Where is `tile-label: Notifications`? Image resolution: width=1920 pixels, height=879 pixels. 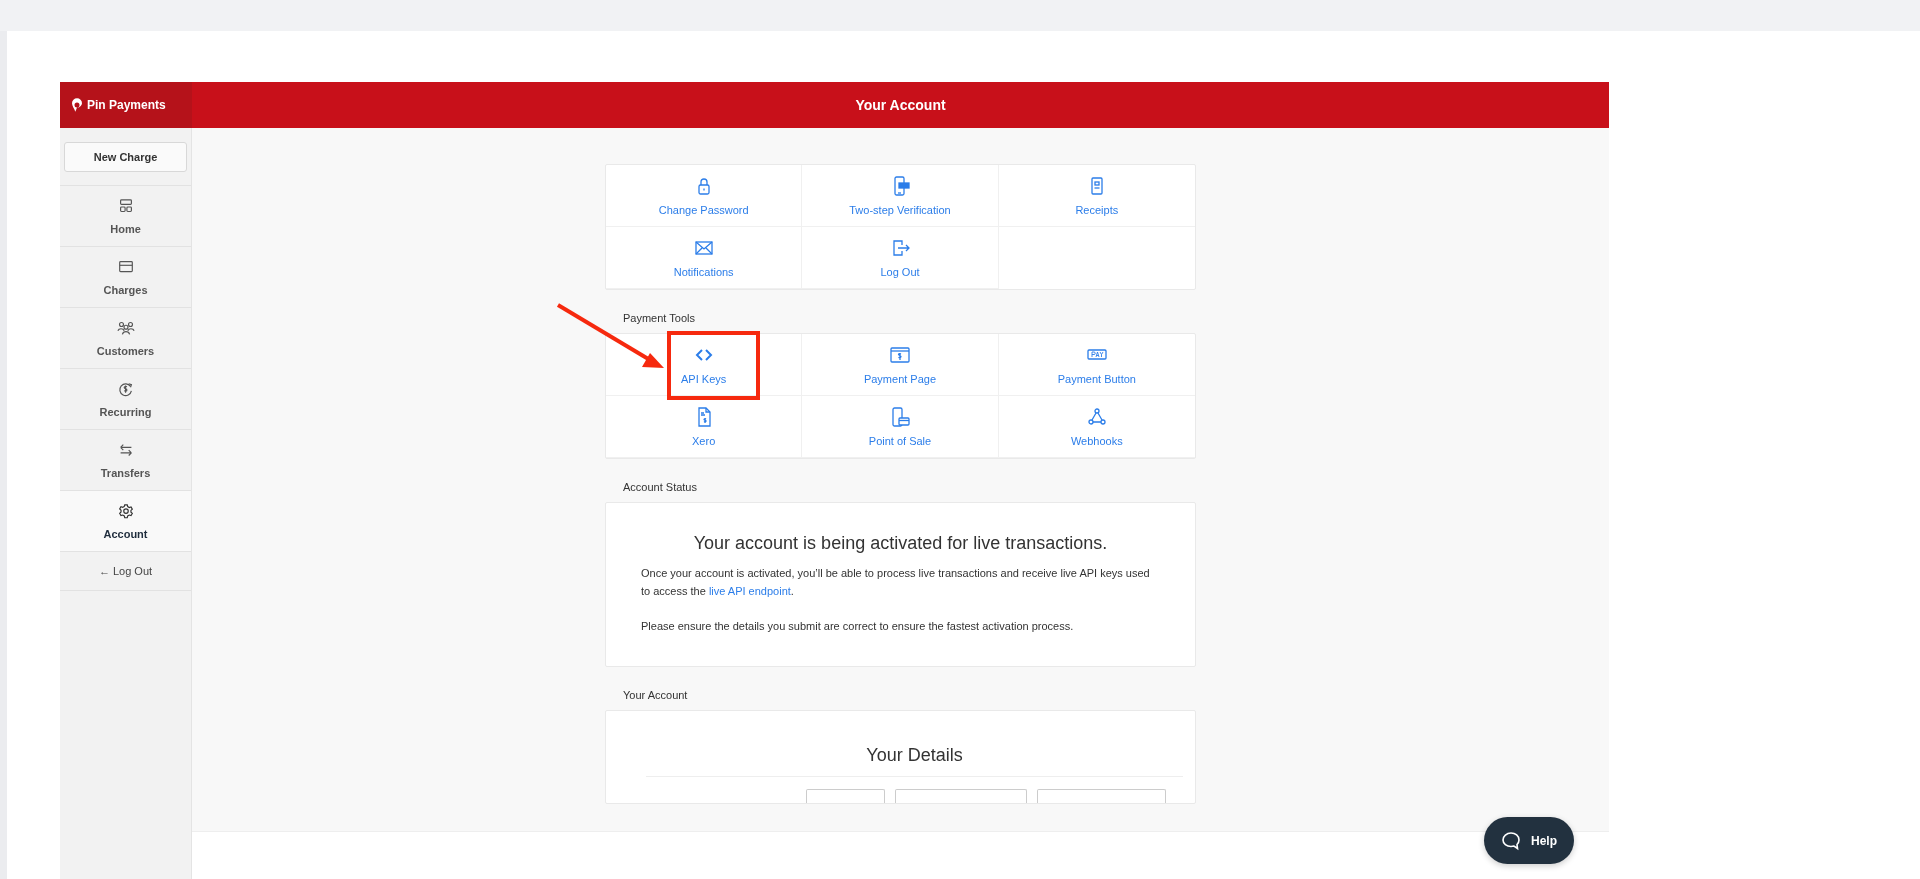 tile-label: Notifications is located at coordinates (703, 271).